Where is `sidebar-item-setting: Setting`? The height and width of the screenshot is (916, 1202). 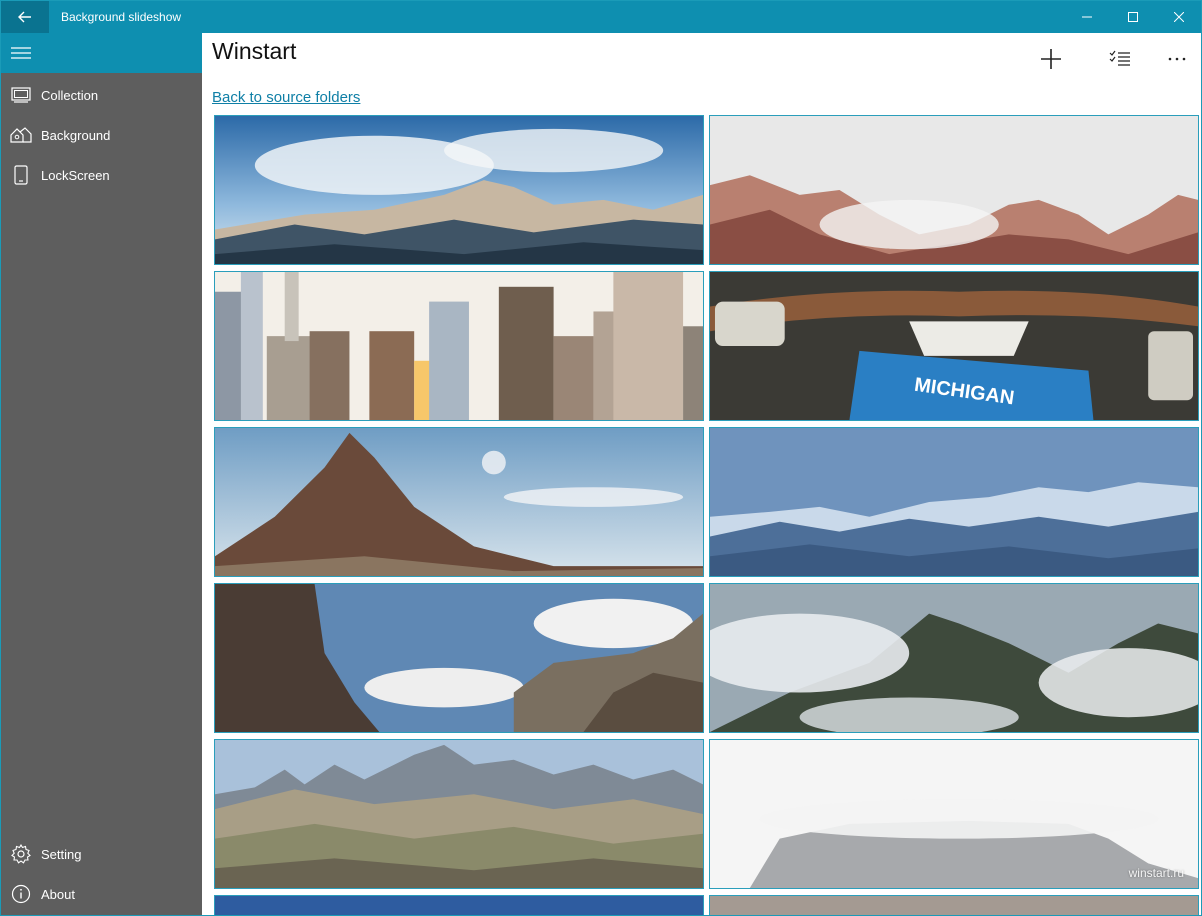
sidebar-item-setting: Setting is located at coordinates (101, 854).